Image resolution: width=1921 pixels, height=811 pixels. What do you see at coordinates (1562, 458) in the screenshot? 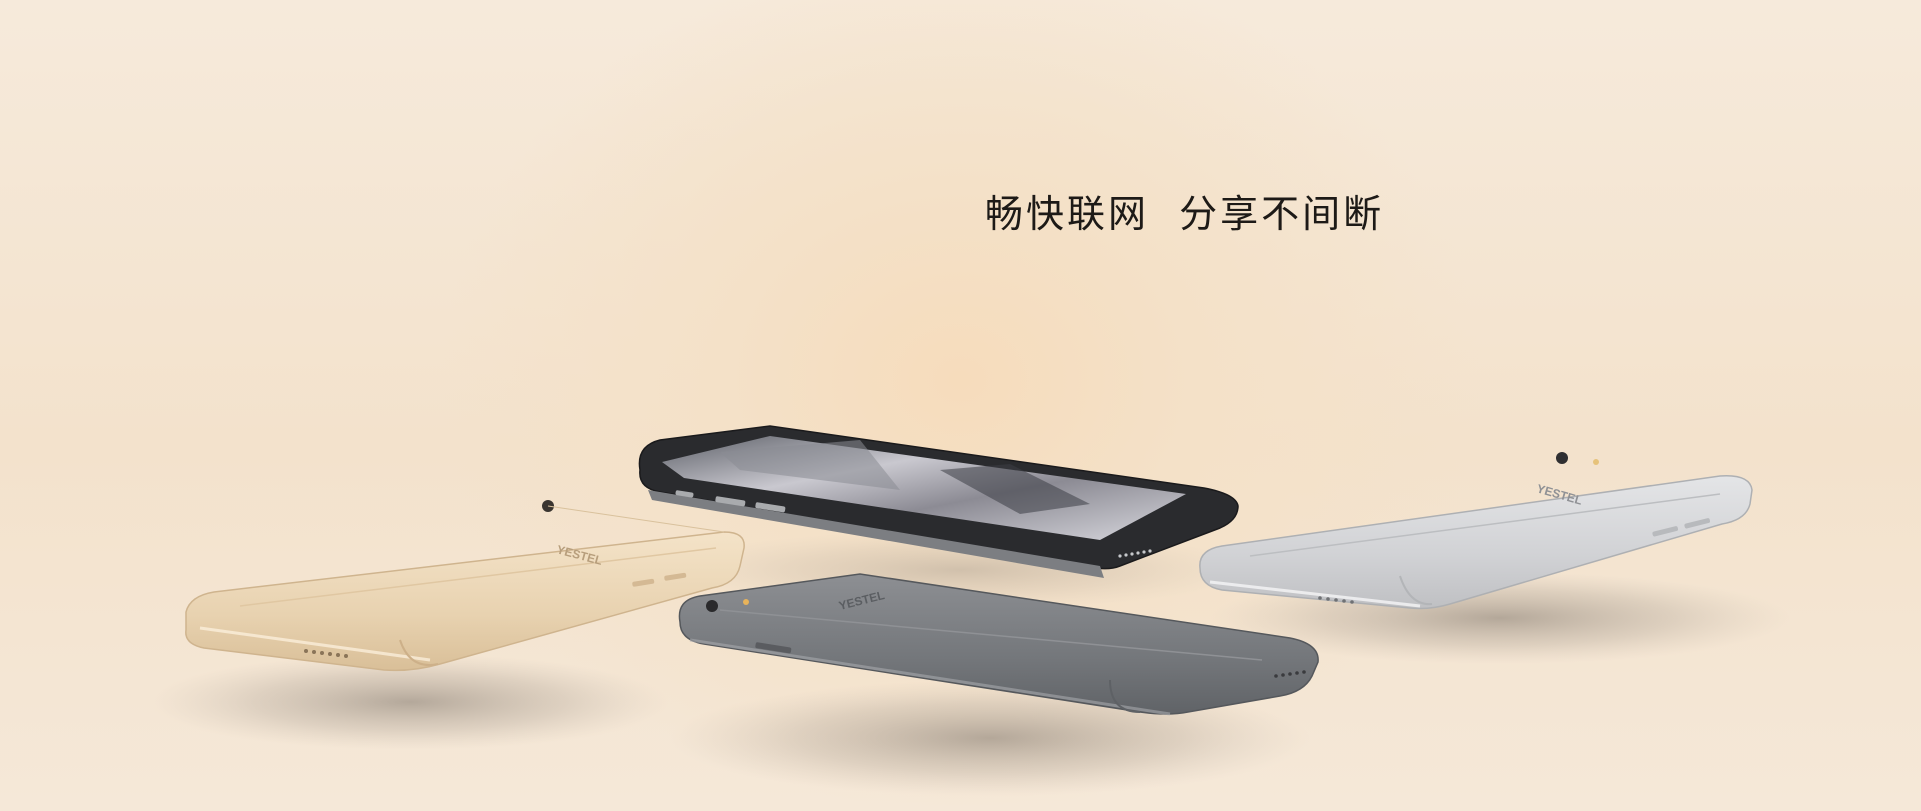
I see `silver-phone-camera` at bounding box center [1562, 458].